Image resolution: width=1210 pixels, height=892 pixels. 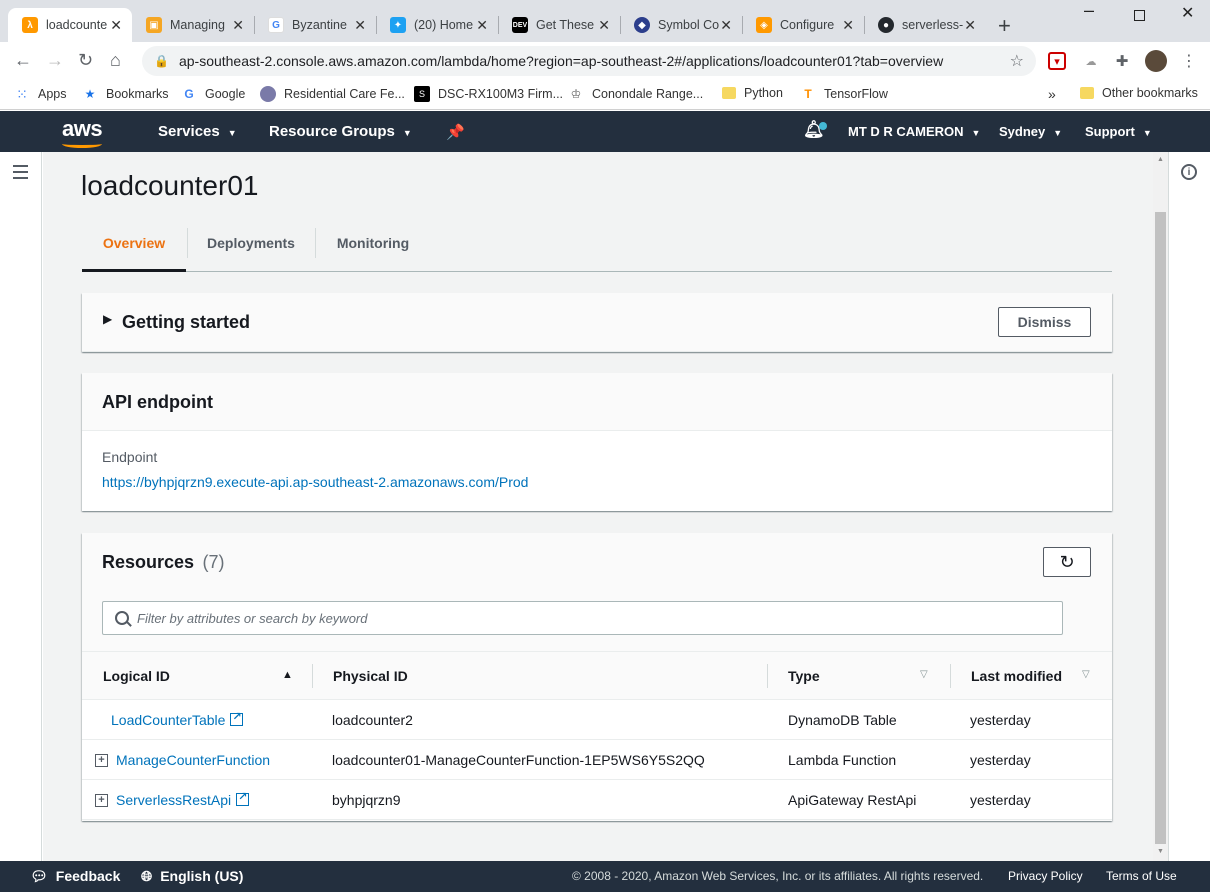 What do you see at coordinates (1139, 93) in the screenshot?
I see `other-bookmarks: Other bookmarks` at bounding box center [1139, 93].